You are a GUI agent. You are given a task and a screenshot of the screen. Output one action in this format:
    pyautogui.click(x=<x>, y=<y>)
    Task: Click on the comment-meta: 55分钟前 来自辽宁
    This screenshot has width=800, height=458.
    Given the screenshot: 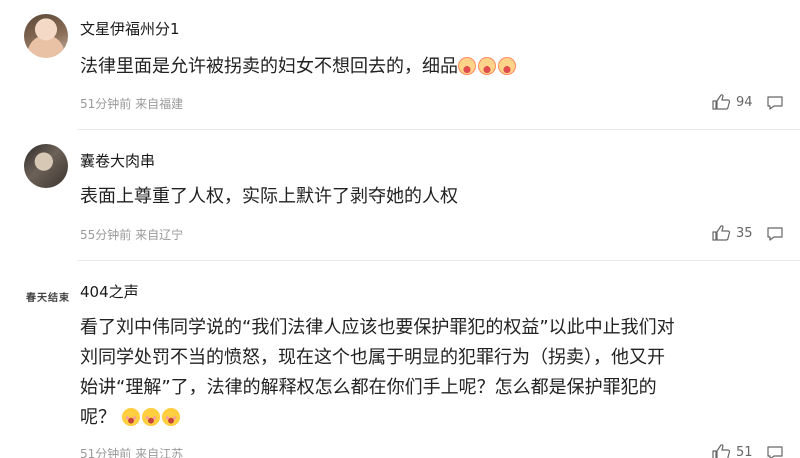 What is the action you would take?
    pyautogui.click(x=131, y=234)
    